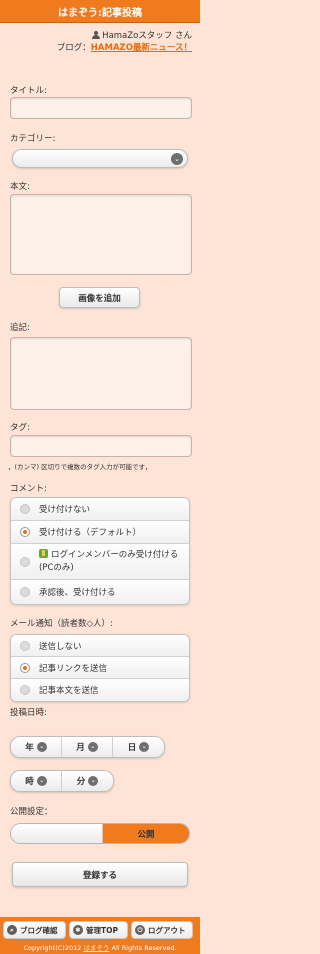  Describe the element at coordinates (69, 691) in the screenshot. I see `mail-option-label: 記事本文を送信` at that location.